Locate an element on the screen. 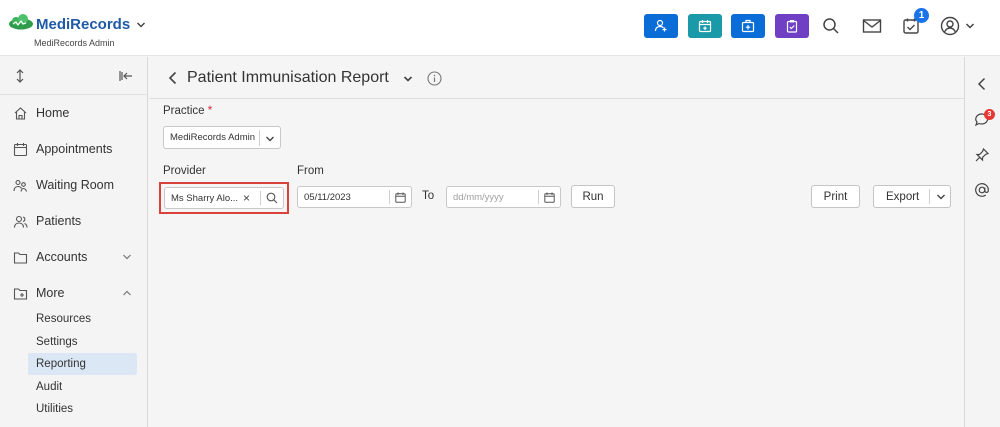  brand-subtitle: MediRecords Admin is located at coordinates (74, 43).